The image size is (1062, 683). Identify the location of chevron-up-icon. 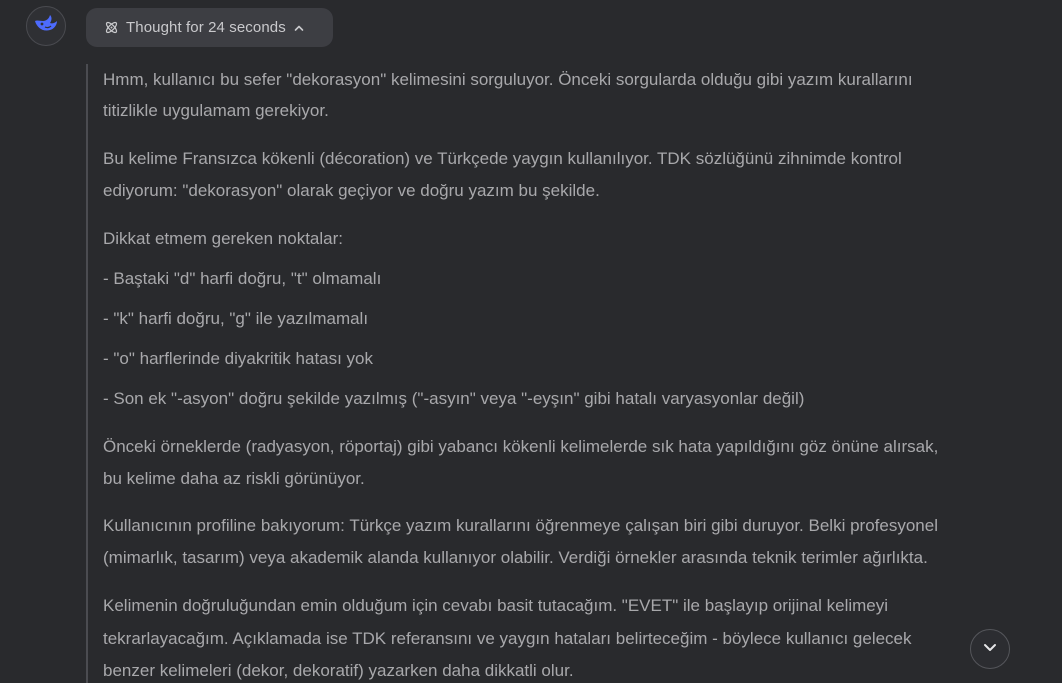
(299, 28).